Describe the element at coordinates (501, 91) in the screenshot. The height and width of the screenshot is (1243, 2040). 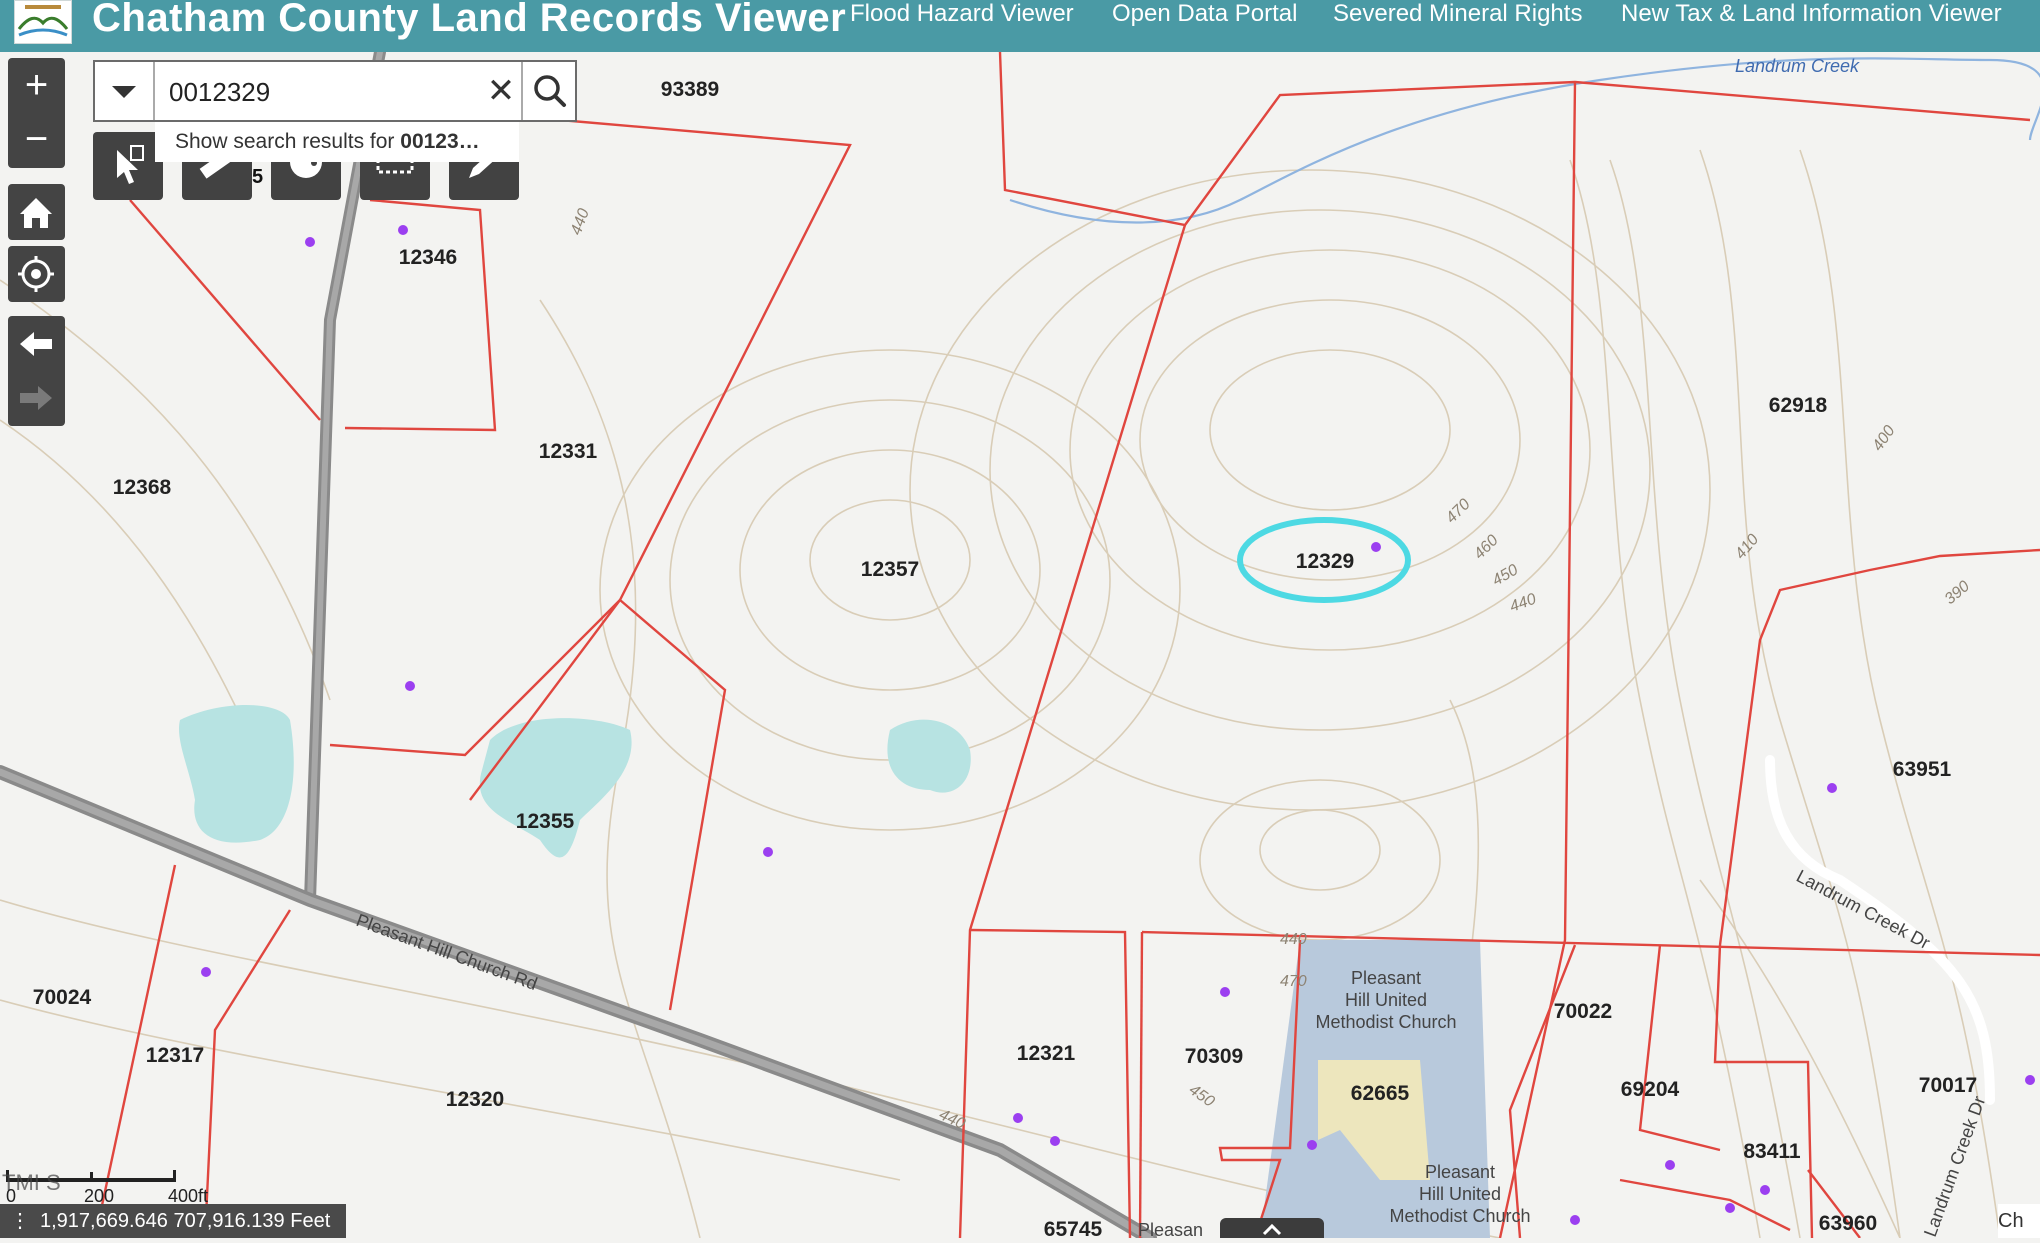
I see `clear-search-button: ✕` at that location.